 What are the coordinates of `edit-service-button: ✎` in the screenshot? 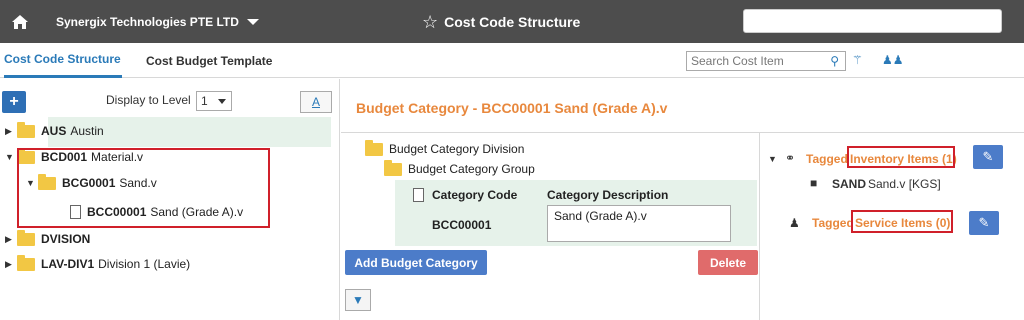 It's located at (984, 223).